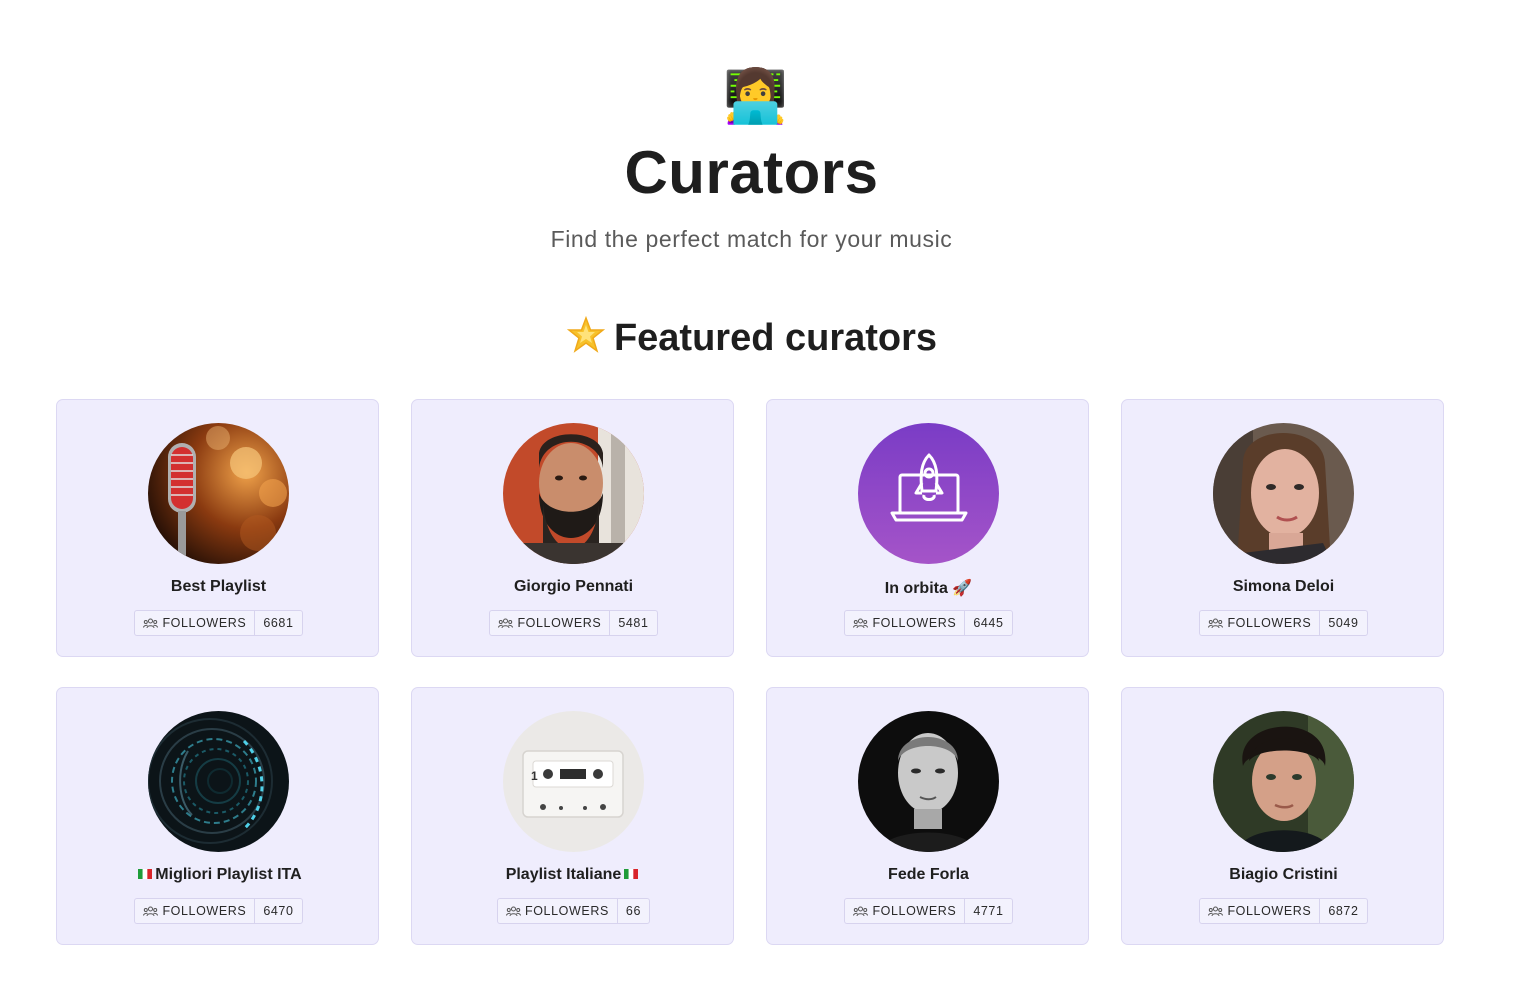  I want to click on curator-card: Simona Deloi FOLLOWERS 5049, so click(1282, 528).